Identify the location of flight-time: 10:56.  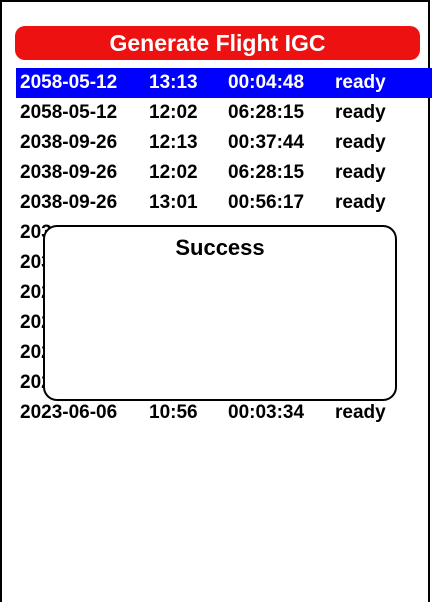
(173, 412).